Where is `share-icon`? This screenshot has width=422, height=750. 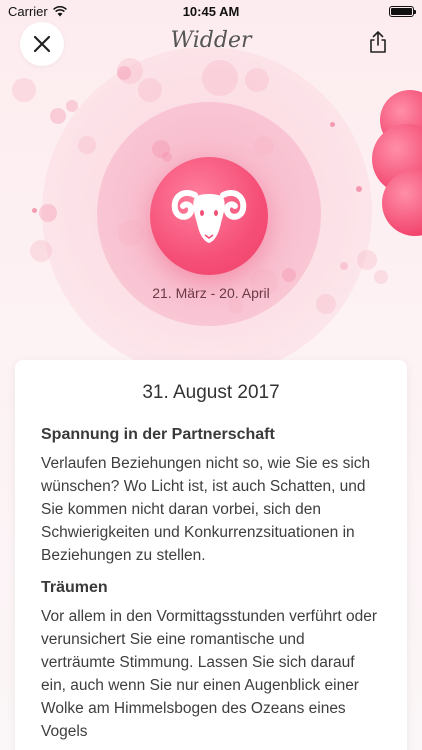
share-icon is located at coordinates (378, 42).